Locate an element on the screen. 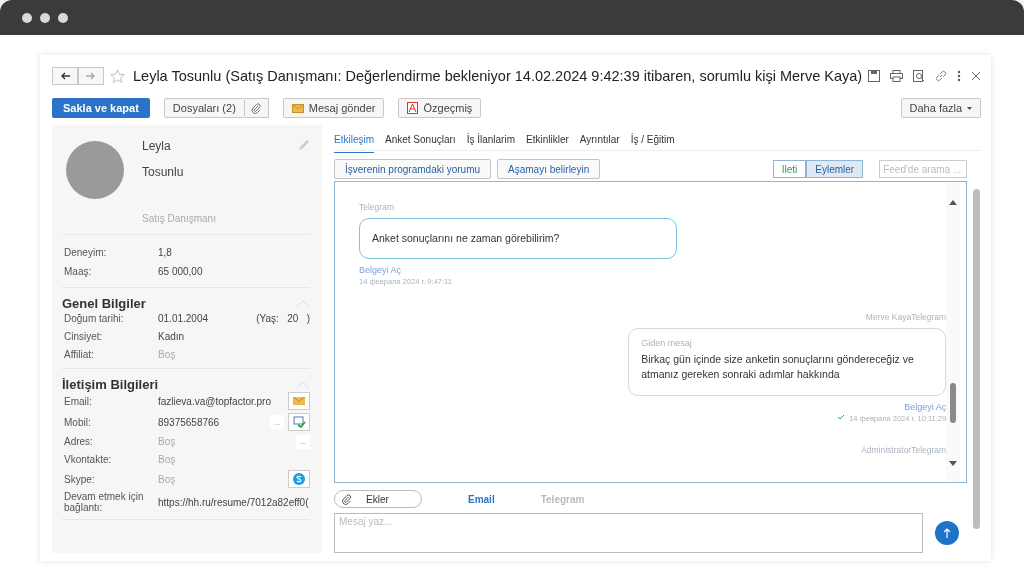 The height and width of the screenshot is (577, 1024). field-value: 01.01.2004 is located at coordinates (184, 318).